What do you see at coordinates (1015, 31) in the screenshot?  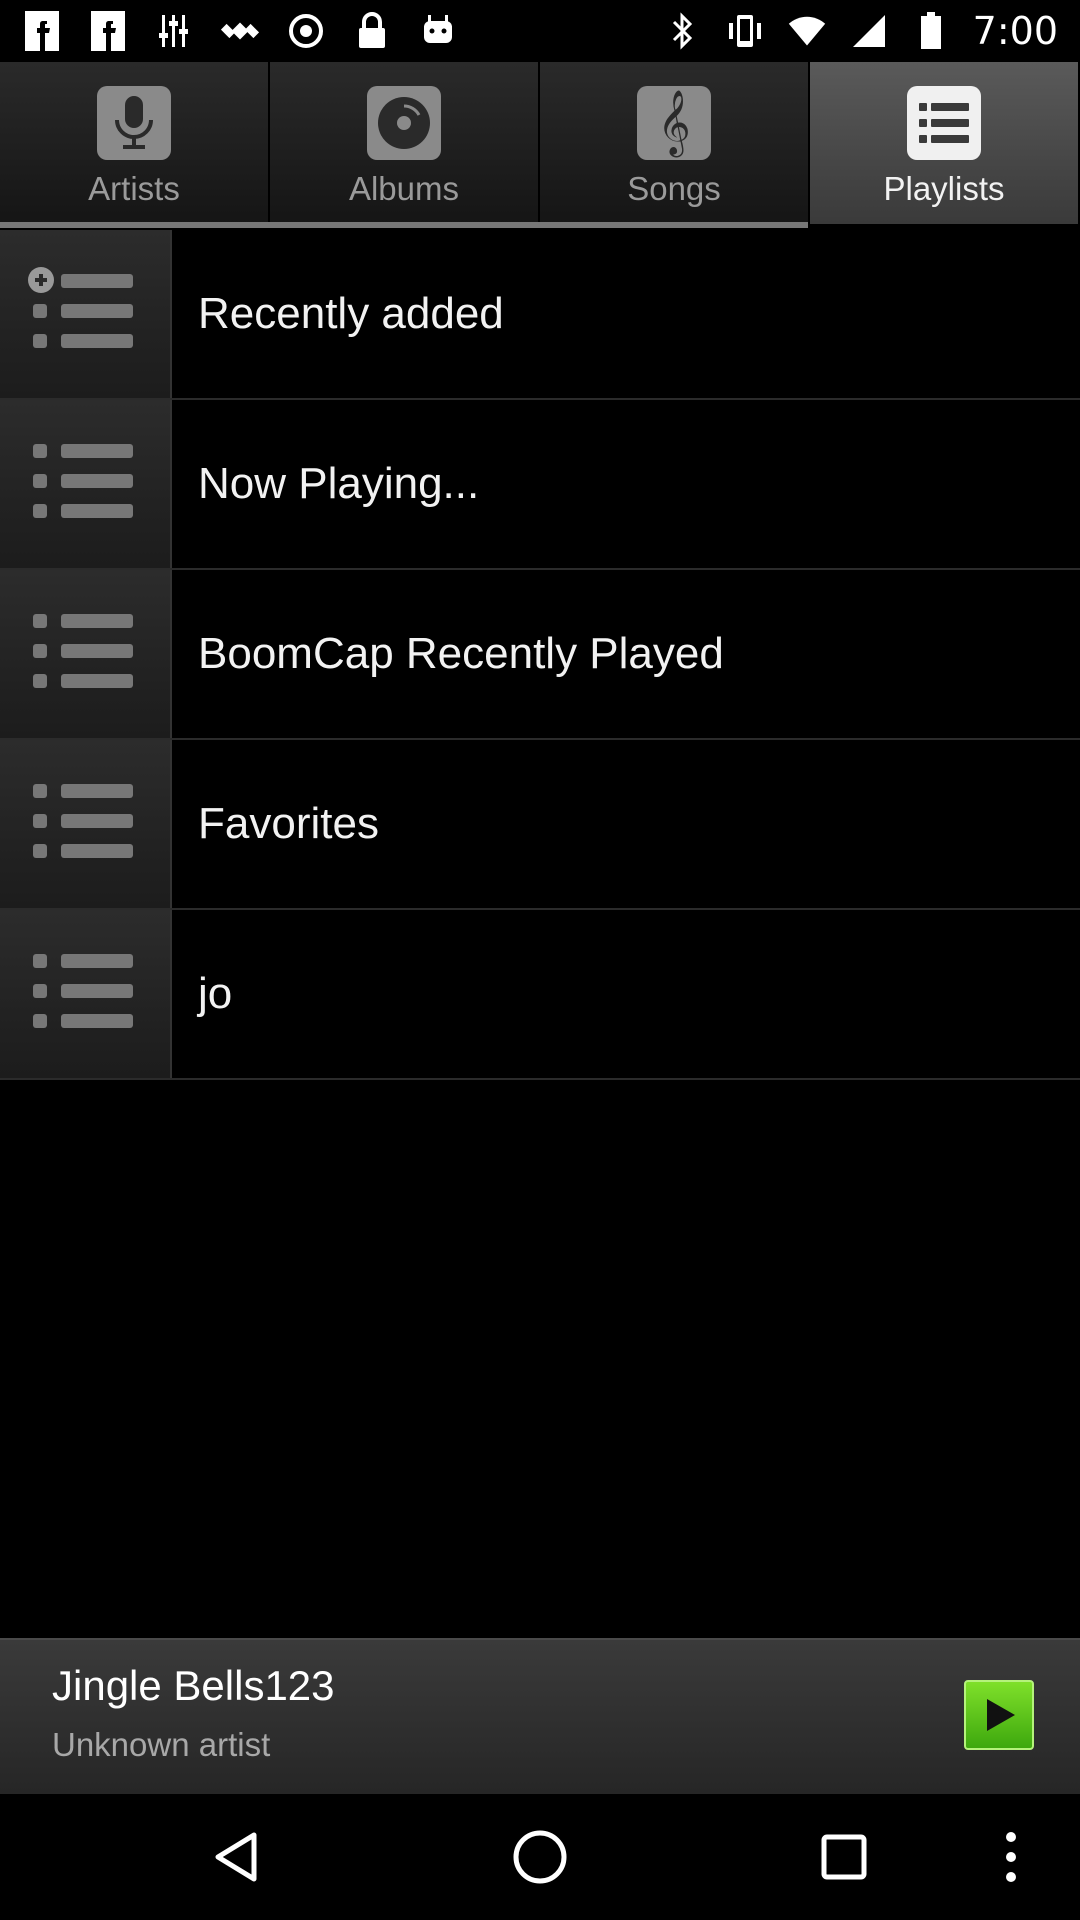 I see `status-time: 7:00` at bounding box center [1015, 31].